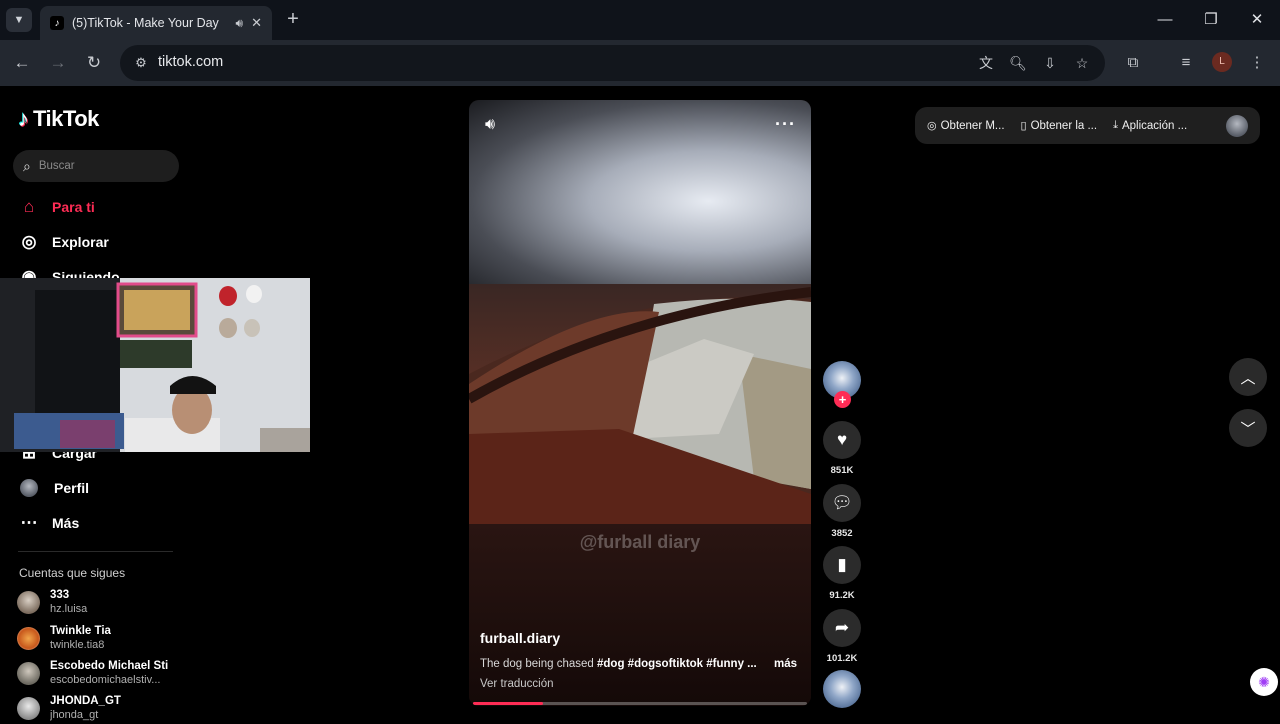 The height and width of the screenshot is (724, 1280). What do you see at coordinates (69, 609) in the screenshot?
I see `account-handle: hz.luisa` at bounding box center [69, 609].